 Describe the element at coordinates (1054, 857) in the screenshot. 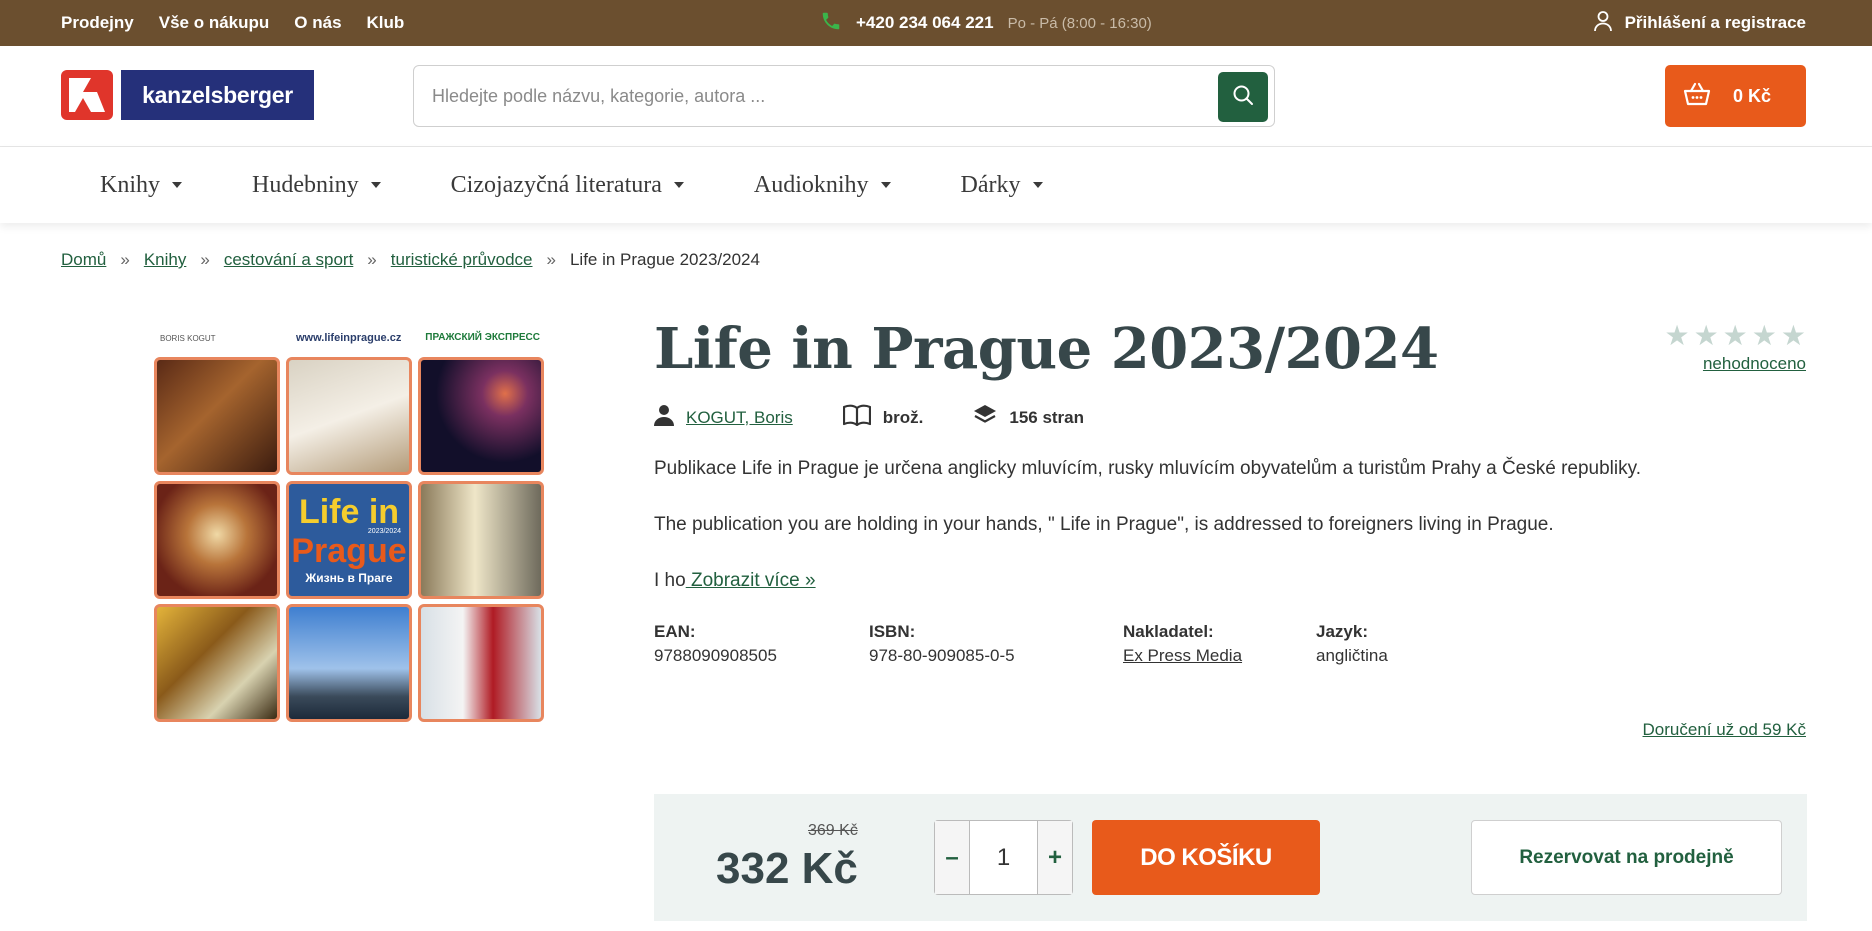

I see `quantity-increase-button: +` at that location.